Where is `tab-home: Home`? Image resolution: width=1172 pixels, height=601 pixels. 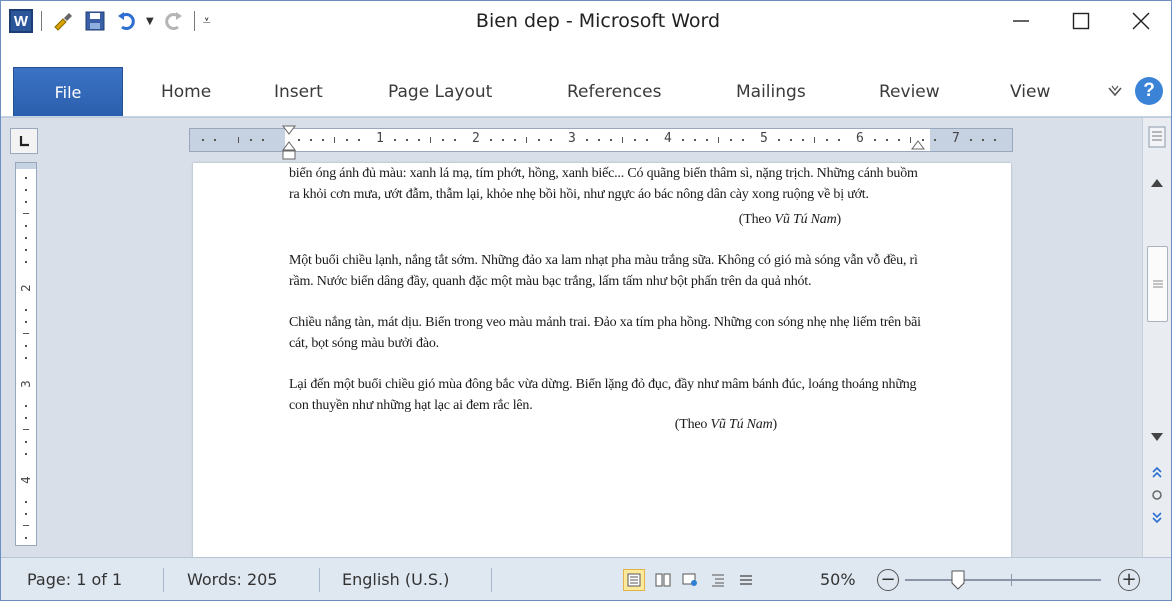
tab-home: Home is located at coordinates (186, 92).